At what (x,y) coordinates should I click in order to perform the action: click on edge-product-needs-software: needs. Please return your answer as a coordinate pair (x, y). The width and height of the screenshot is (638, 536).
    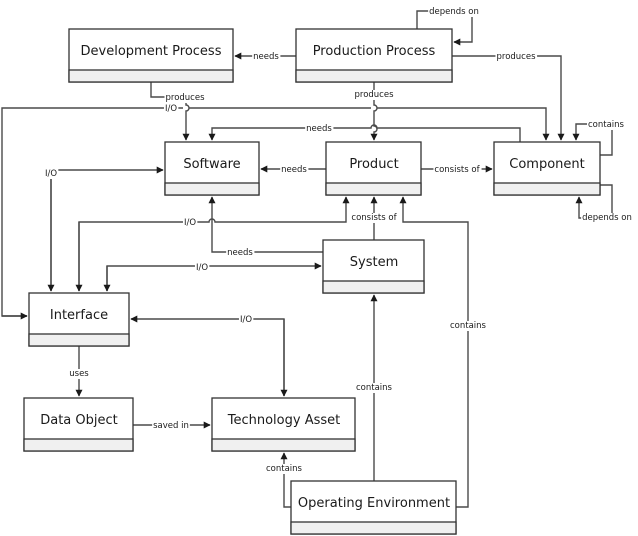
    Looking at the image, I should click on (293, 170).